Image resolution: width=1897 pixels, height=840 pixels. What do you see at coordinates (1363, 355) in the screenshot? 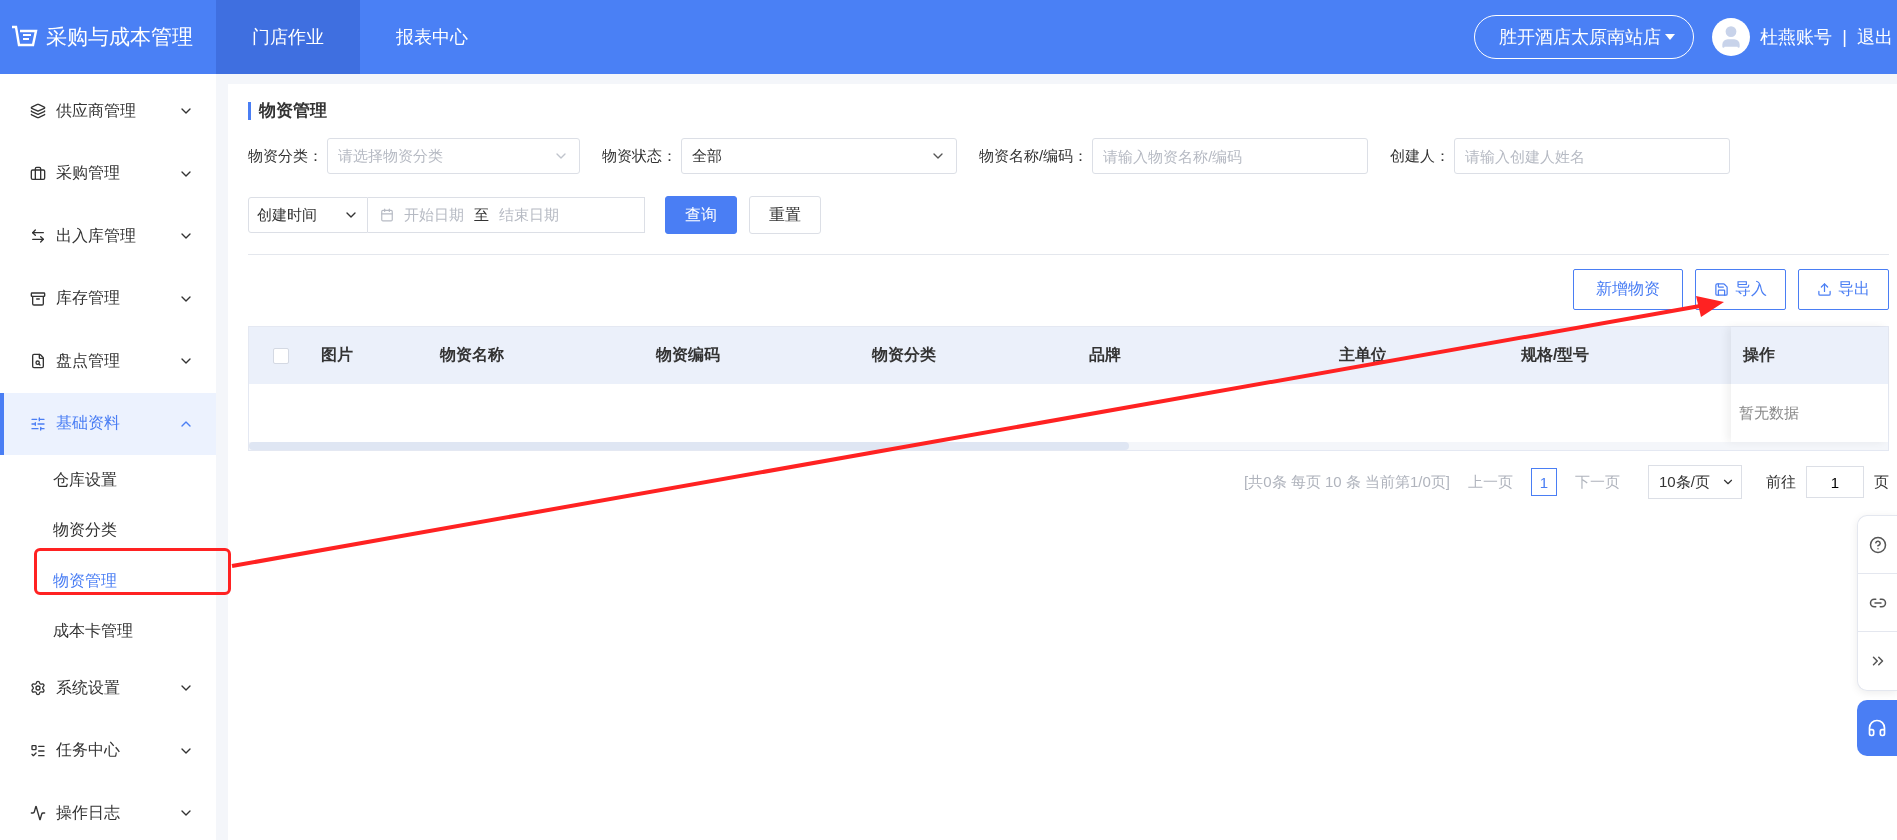
I see `column-header: 主单位` at bounding box center [1363, 355].